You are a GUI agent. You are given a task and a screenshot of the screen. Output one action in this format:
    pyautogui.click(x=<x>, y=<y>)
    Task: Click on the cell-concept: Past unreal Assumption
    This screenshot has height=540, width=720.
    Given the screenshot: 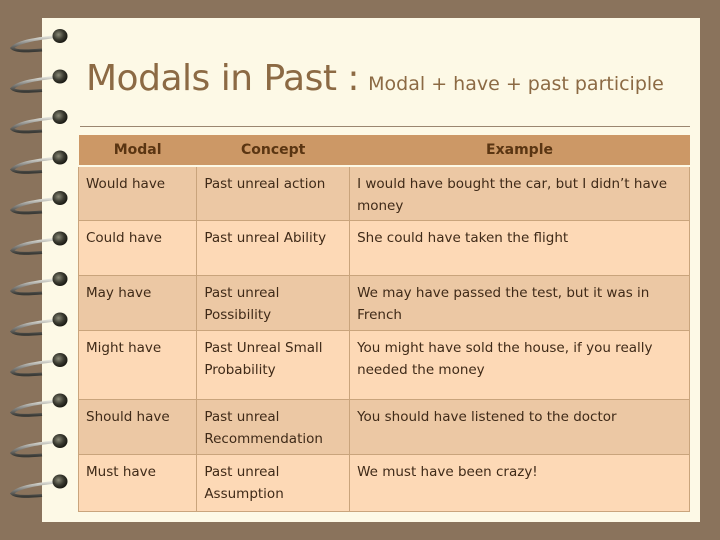 What is the action you would take?
    pyautogui.click(x=273, y=482)
    